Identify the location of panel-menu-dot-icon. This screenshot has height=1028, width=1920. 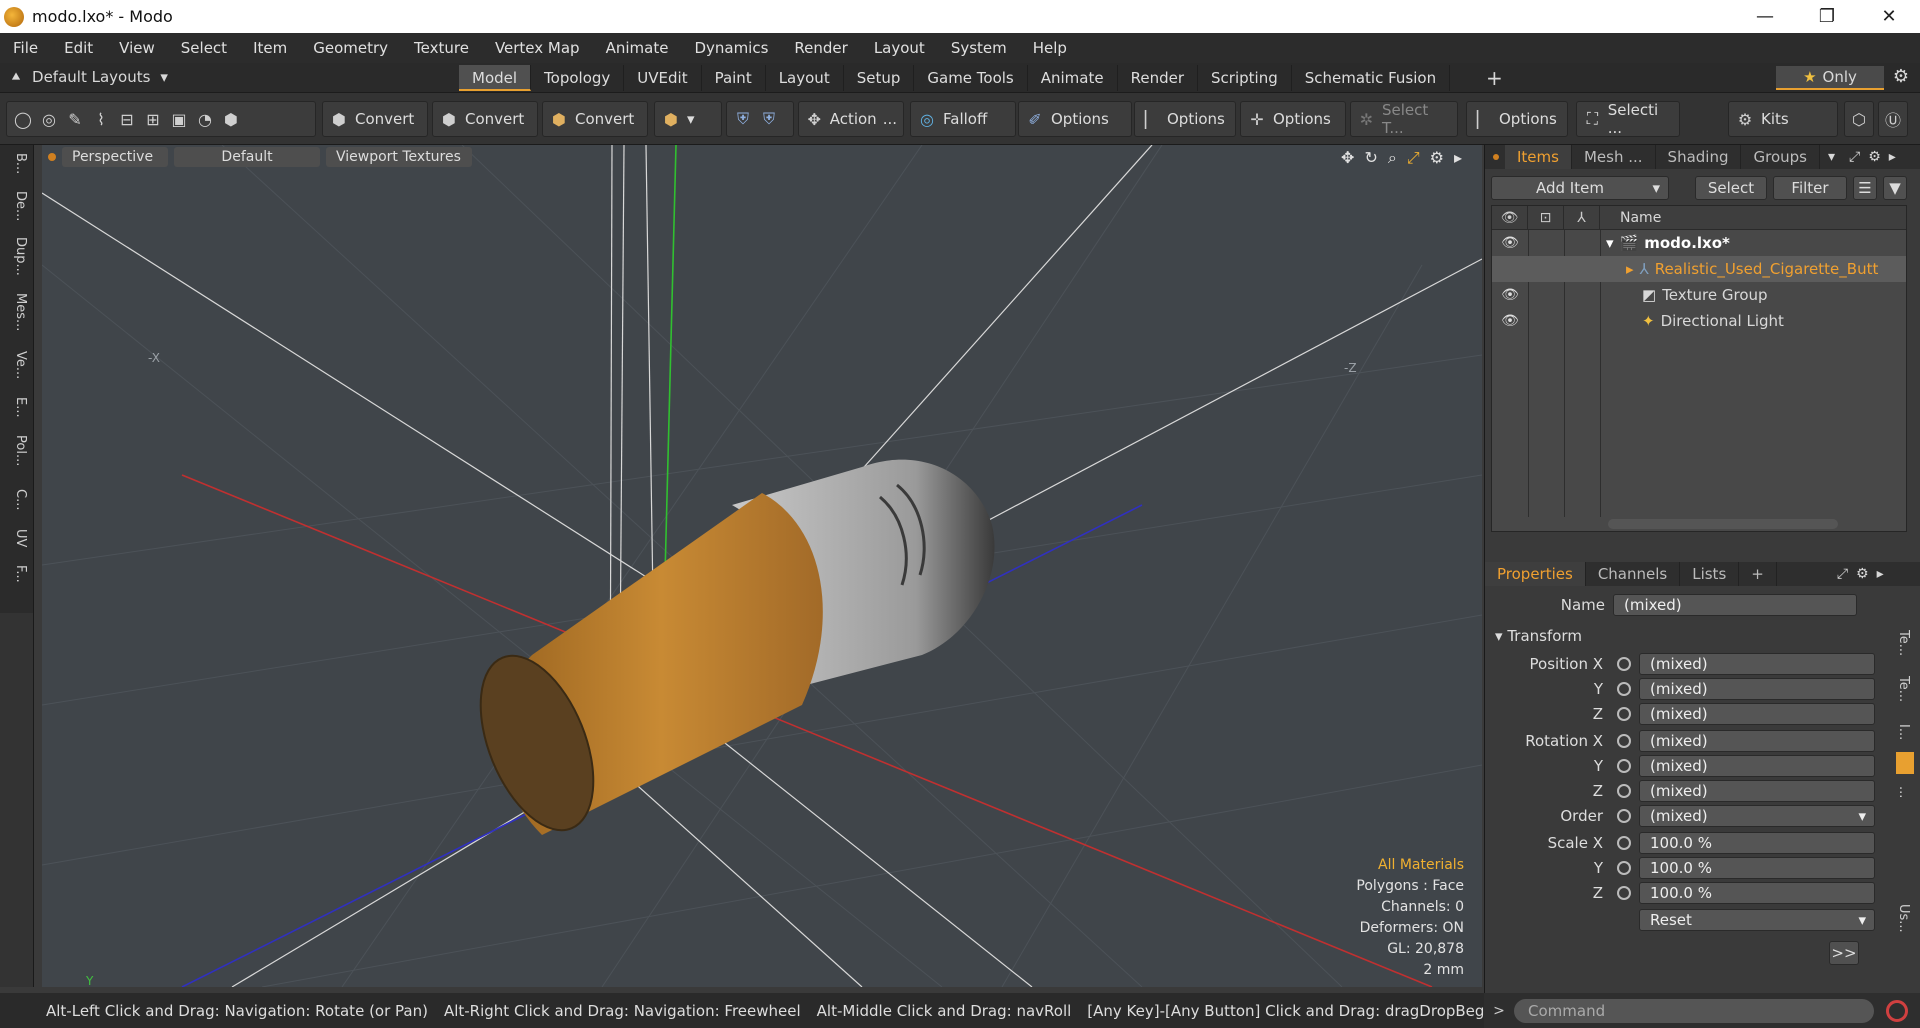
(1496, 157).